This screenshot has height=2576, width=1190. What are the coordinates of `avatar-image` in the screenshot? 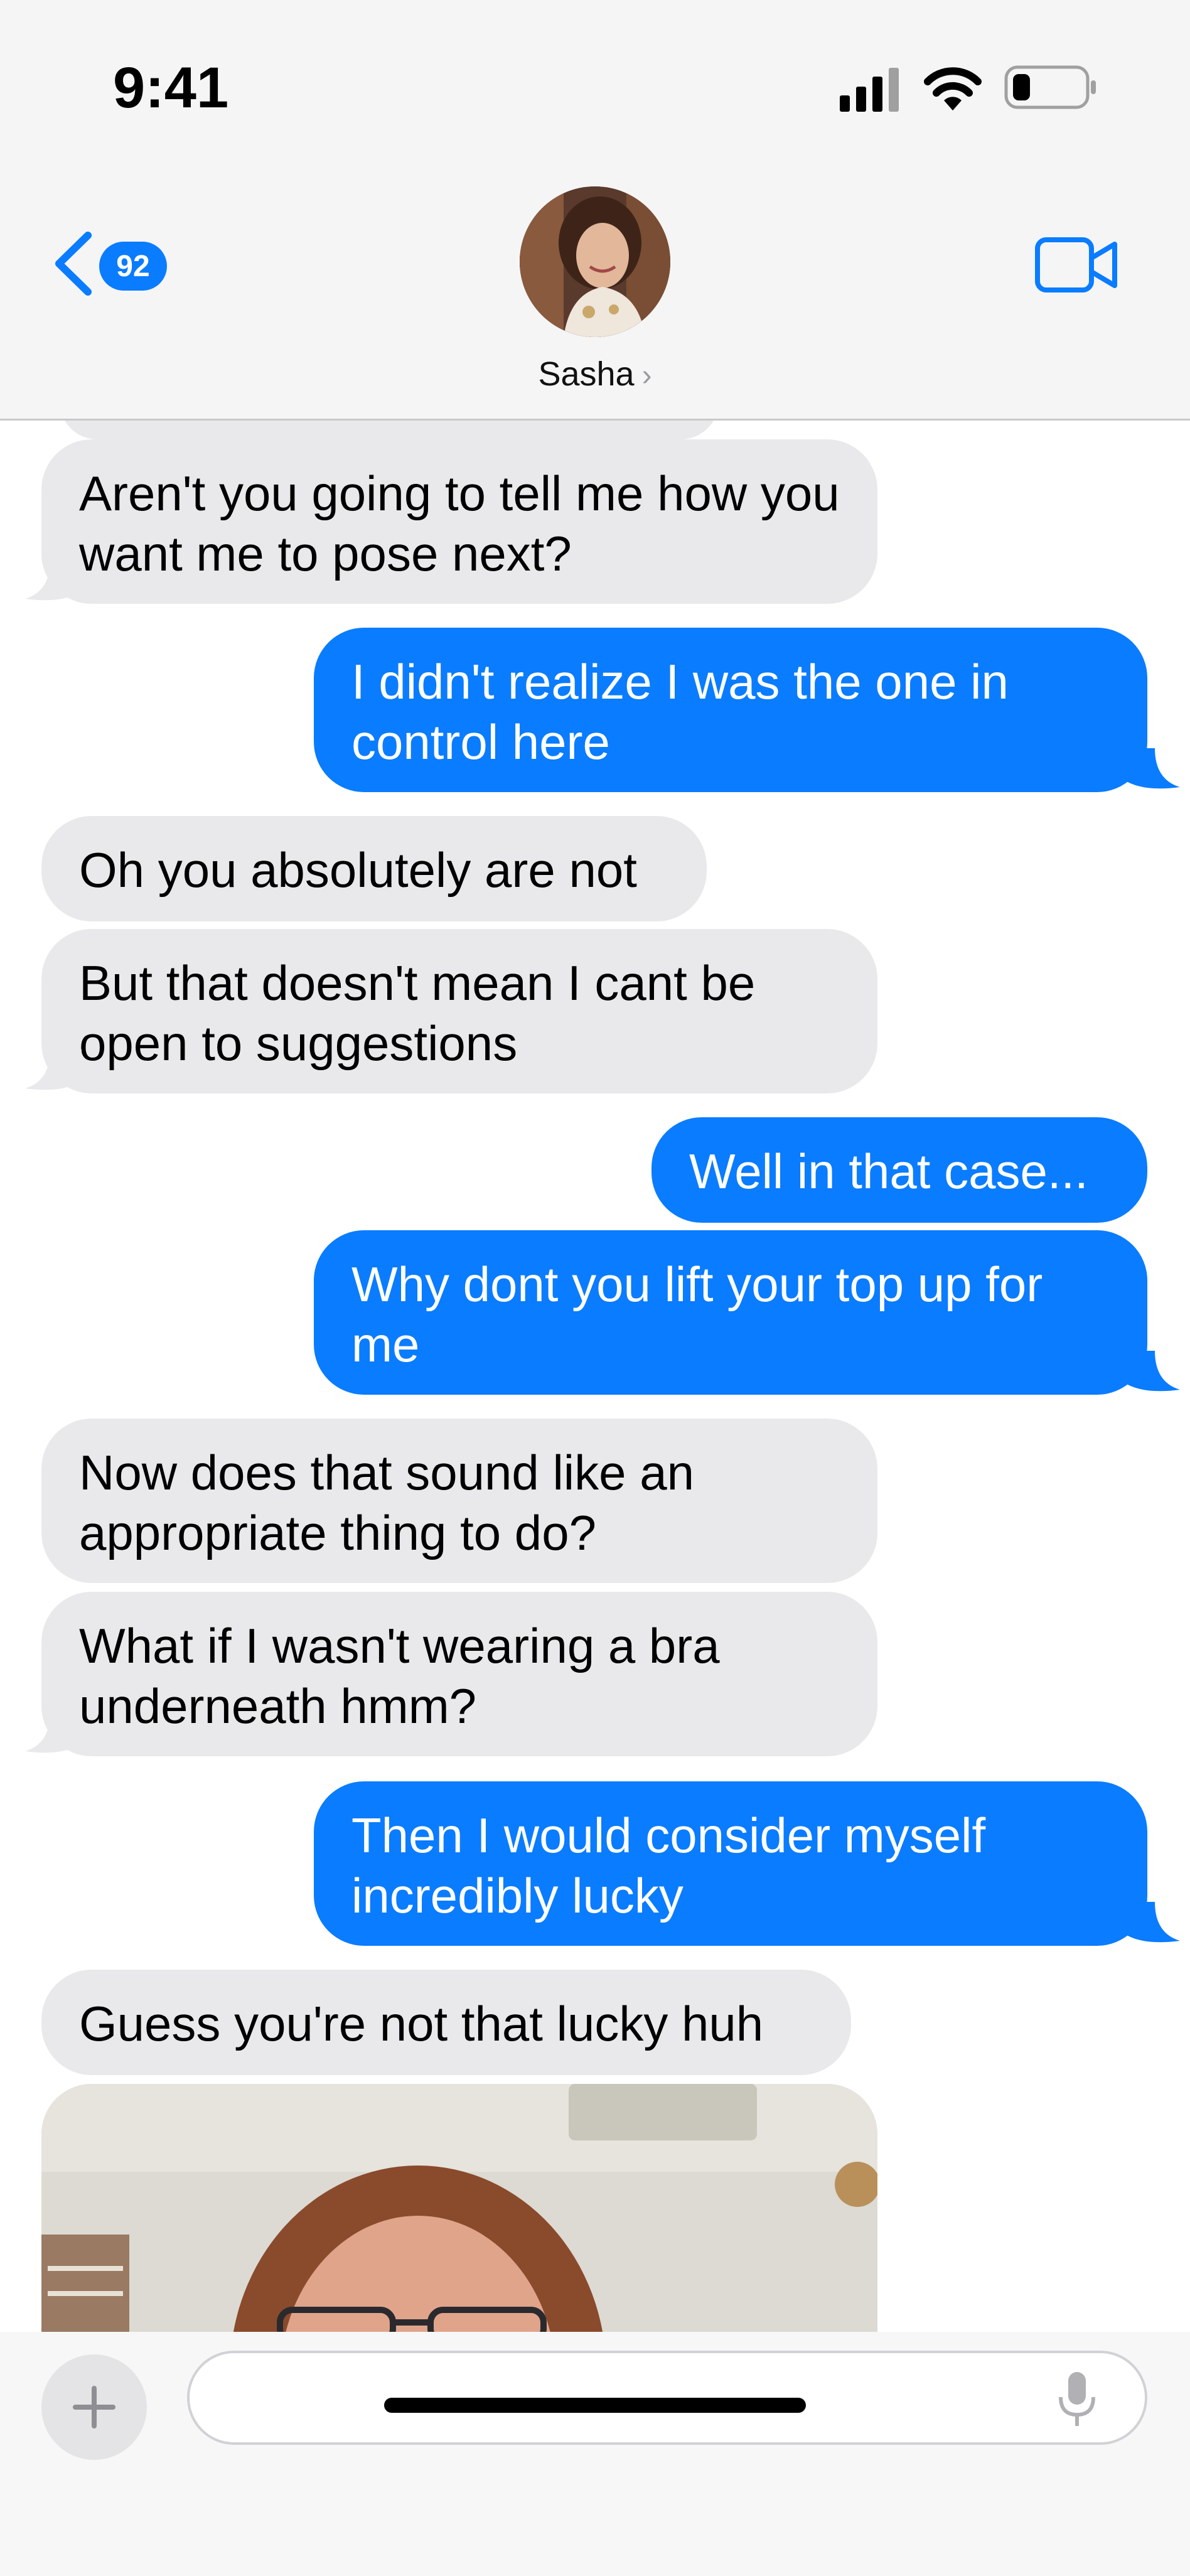 It's located at (595, 261).